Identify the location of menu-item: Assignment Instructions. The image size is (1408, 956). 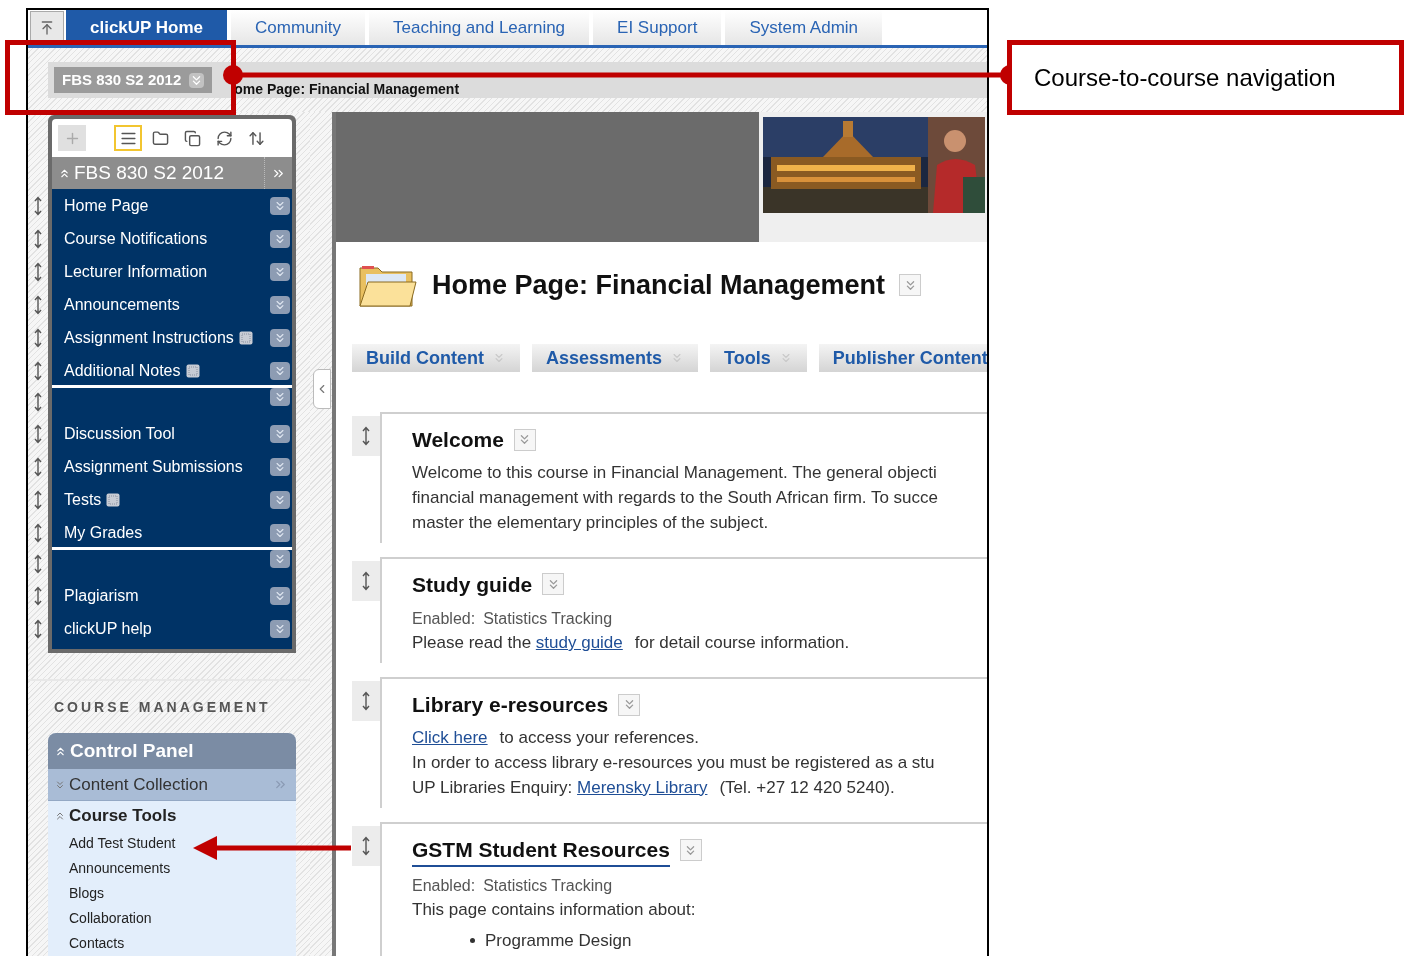
(149, 337).